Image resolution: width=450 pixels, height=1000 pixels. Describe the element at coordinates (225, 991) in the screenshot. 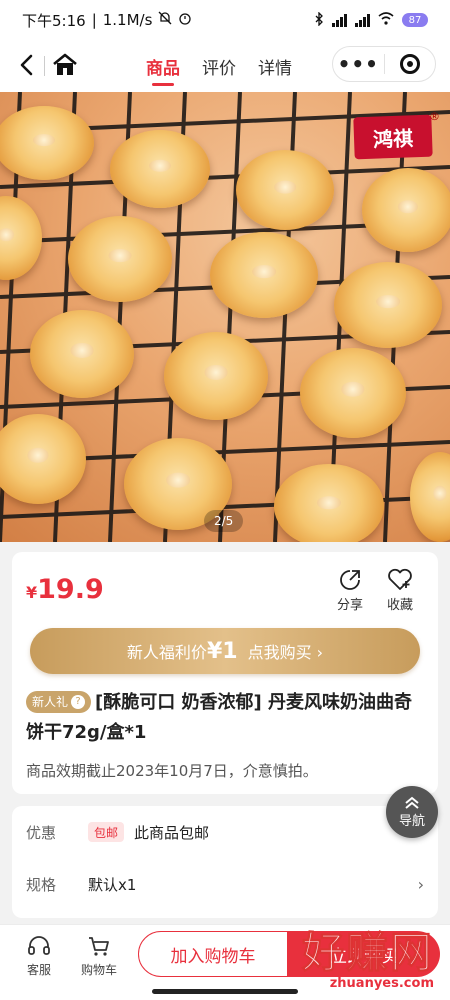

I see `home-indicator` at that location.